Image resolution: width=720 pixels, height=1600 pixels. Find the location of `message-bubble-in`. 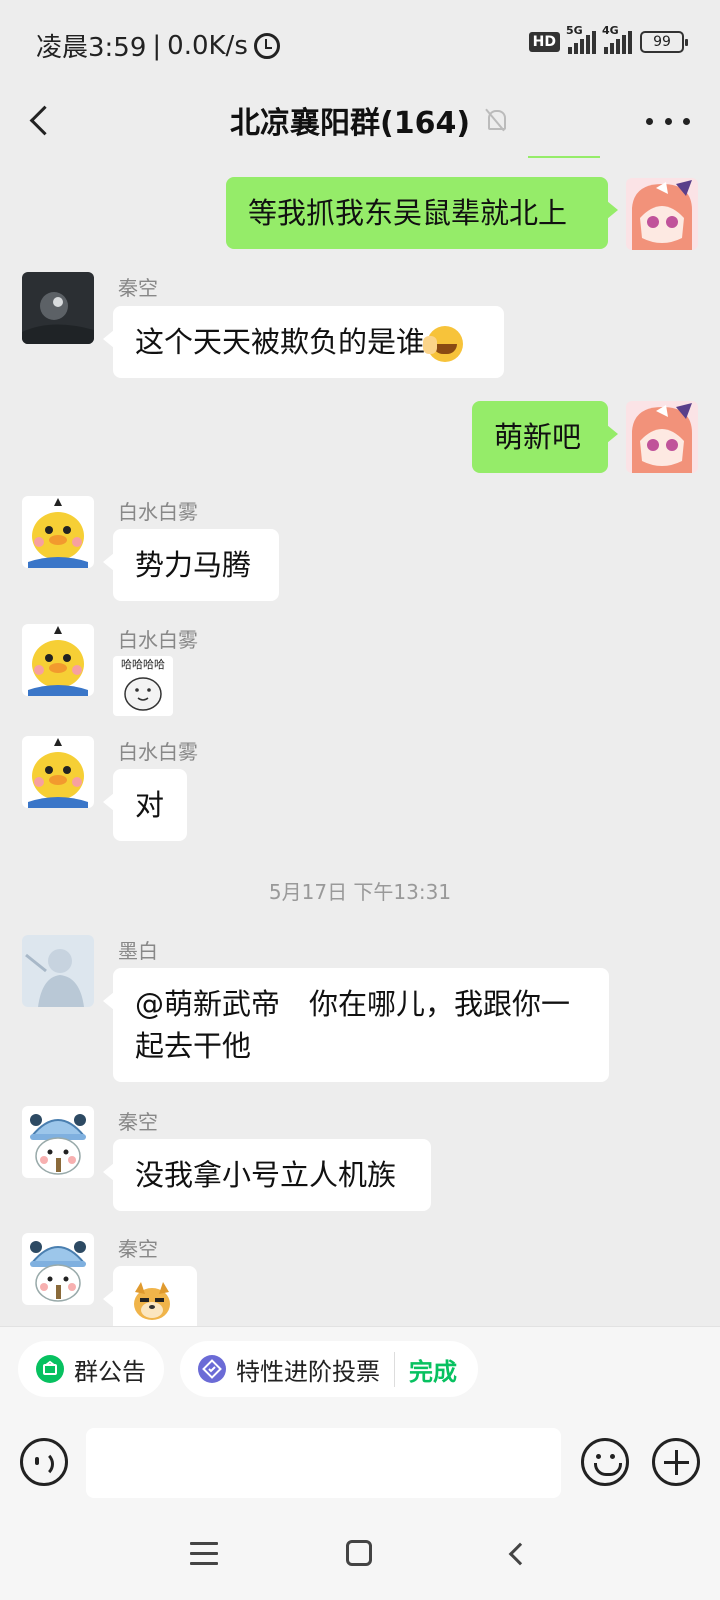

message-bubble-in is located at coordinates (150, 1296).